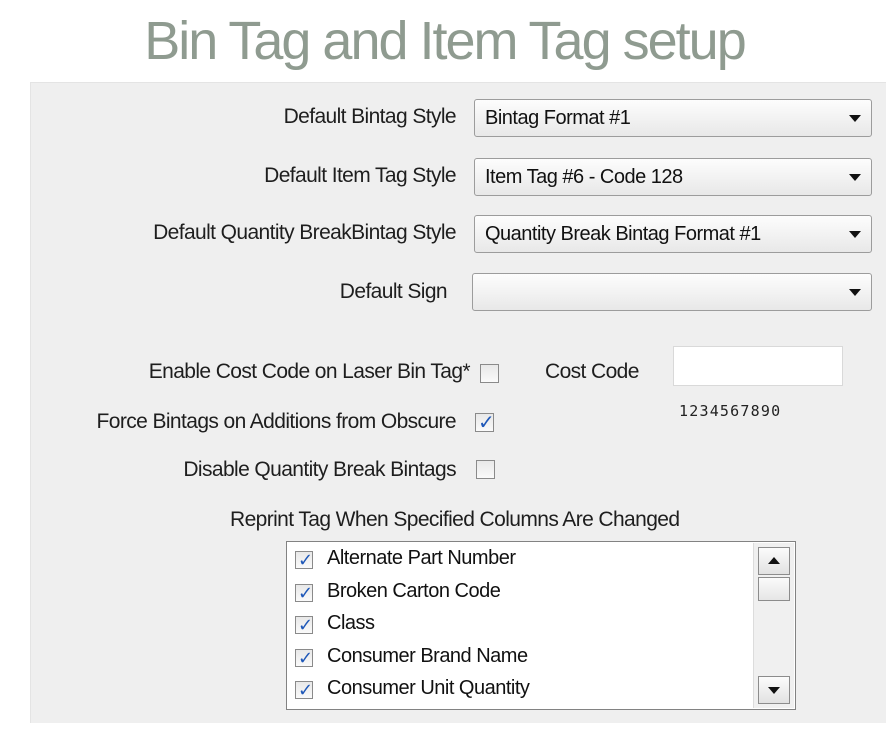 The image size is (889, 735). I want to click on default-item-tag-style-label: Default Item Tag Style, so click(360, 175).